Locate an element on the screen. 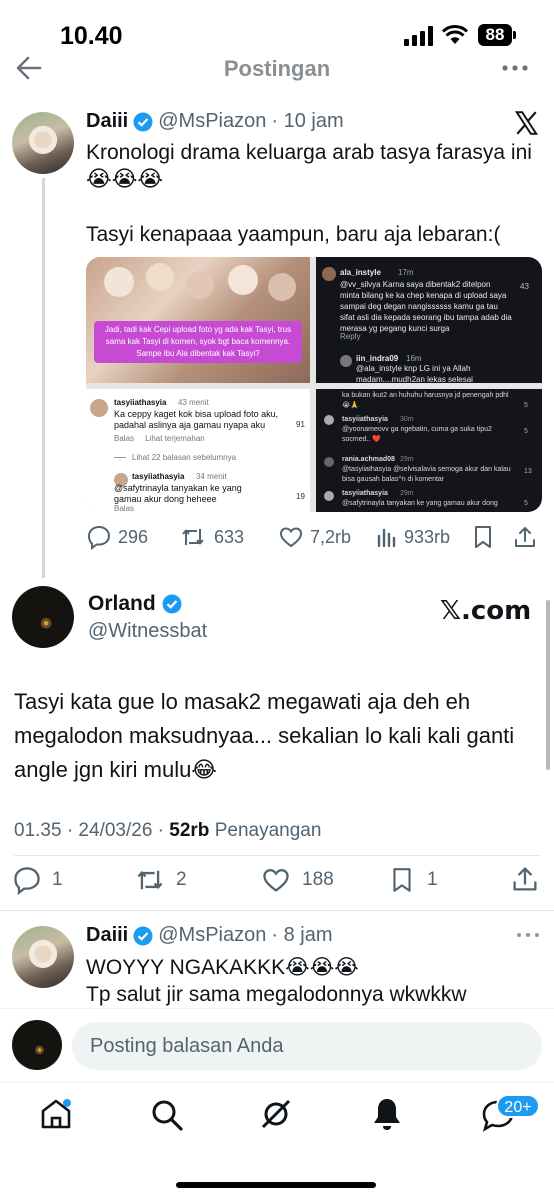 This screenshot has width=554, height=1199. views-icon is located at coordinates (387, 537).